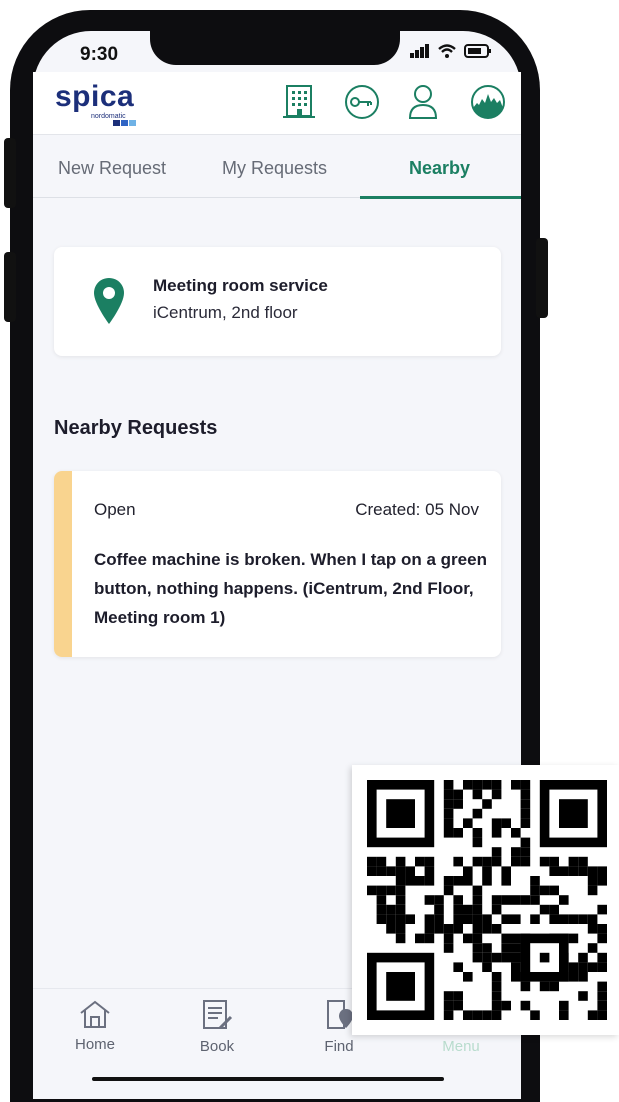 The height and width of the screenshot is (1102, 619). Describe the element at coordinates (439, 168) in the screenshot. I see `tab-nearby: Nearby` at that location.